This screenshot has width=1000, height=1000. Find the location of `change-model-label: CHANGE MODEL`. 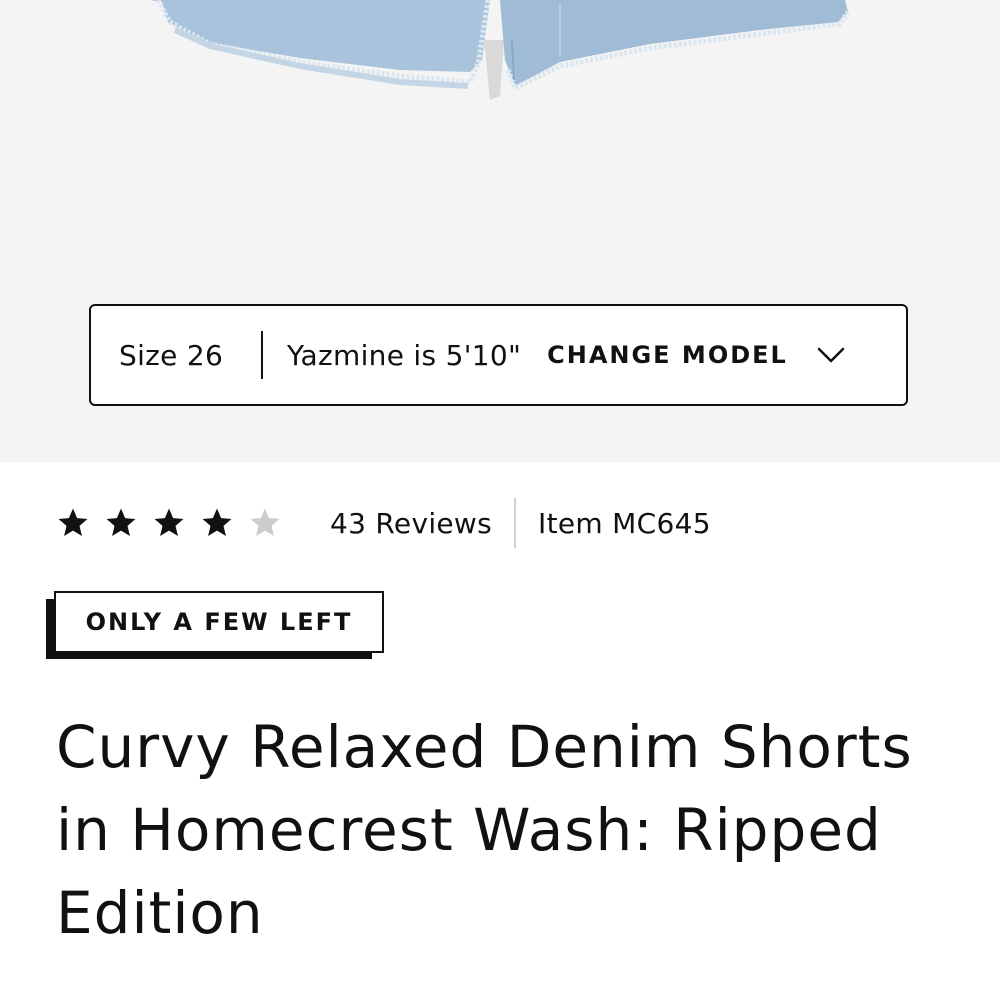

change-model-label: CHANGE MODEL is located at coordinates (667, 355).